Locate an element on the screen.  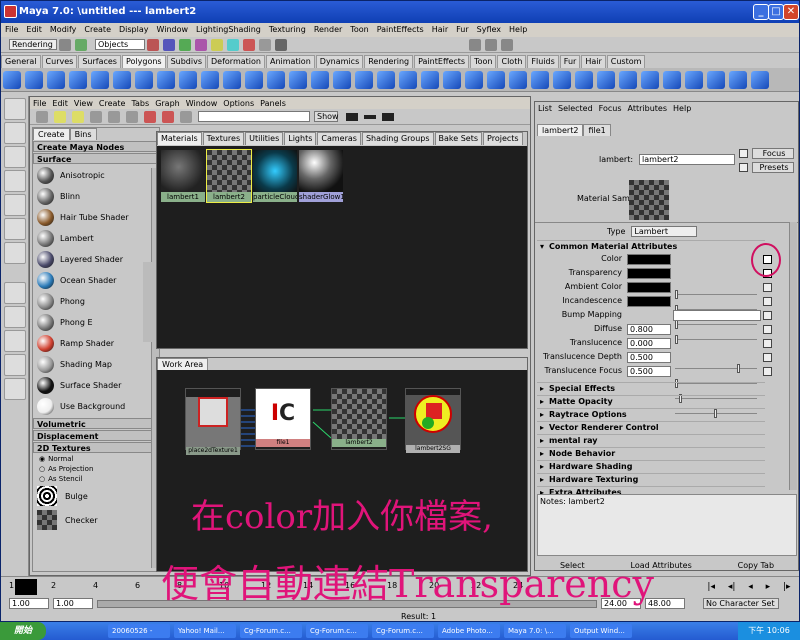
node-ramp-shader: Ramp Shader is located at coordinates (96, 343).